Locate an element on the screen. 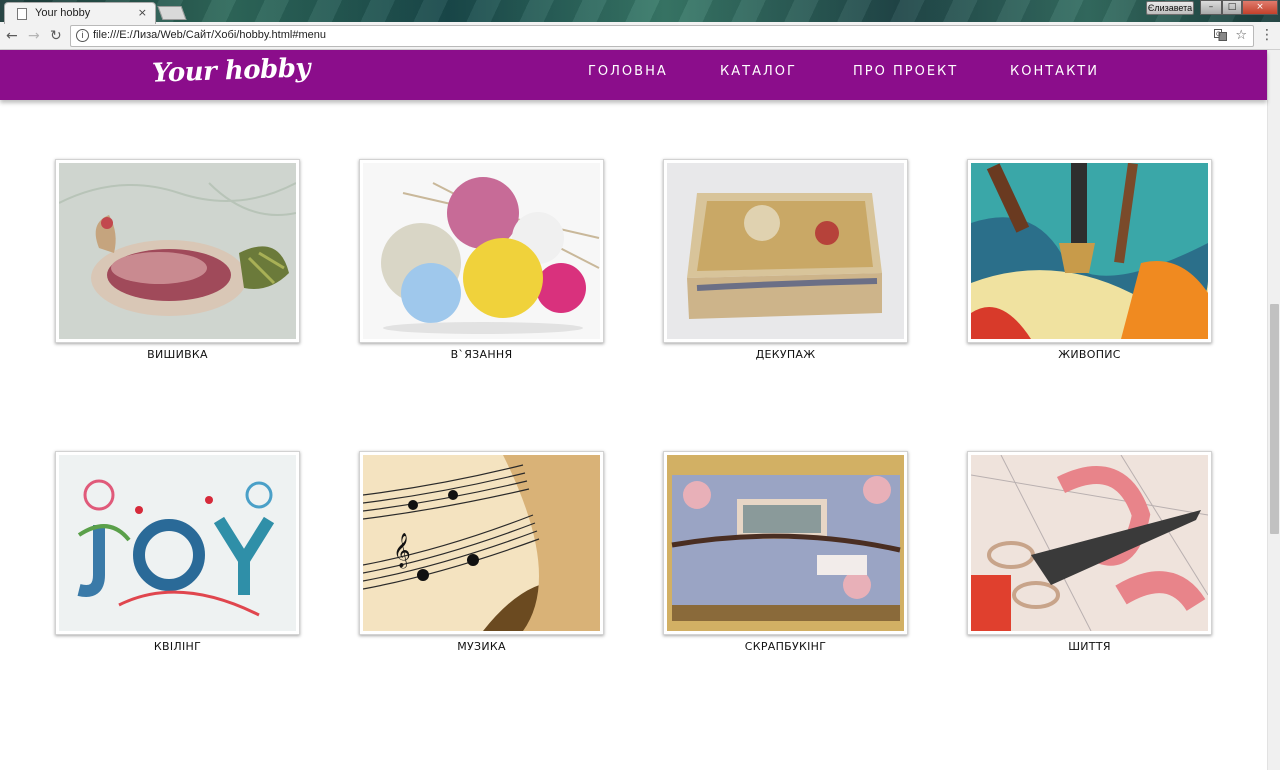 Image resolution: width=1280 pixels, height=770 pixels. catalog-label: КВІЛІНГ is located at coordinates (177, 646).